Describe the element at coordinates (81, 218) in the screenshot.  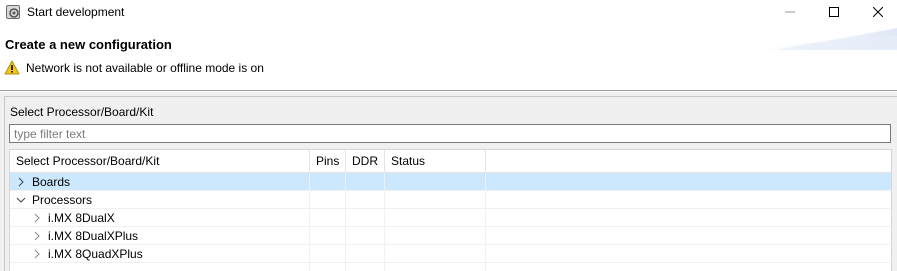
I see `tree-row-label: i.MX 8DualX` at that location.